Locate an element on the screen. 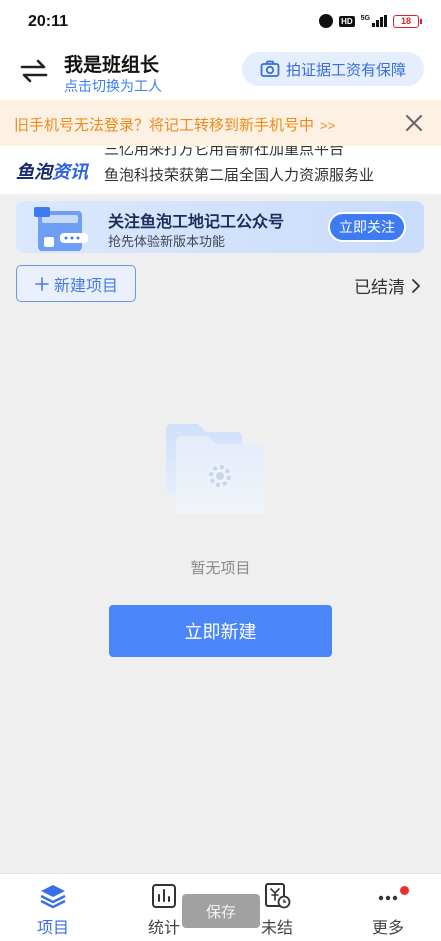  status-bar: 20:11 HD 5G 18 is located at coordinates (220, 22).